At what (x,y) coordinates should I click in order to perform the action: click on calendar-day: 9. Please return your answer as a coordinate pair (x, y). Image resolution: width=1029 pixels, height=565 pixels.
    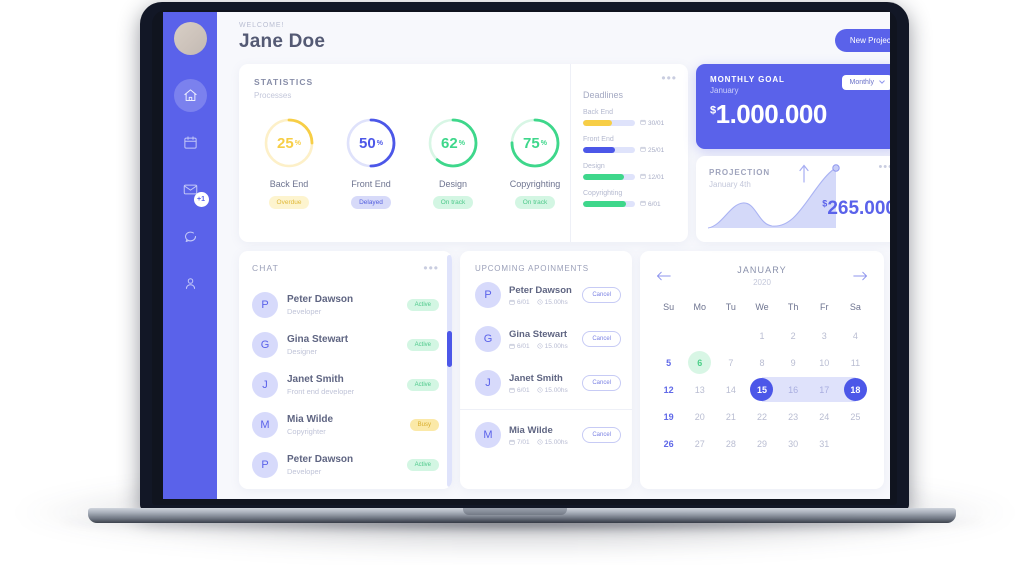
    Looking at the image, I should click on (793, 362).